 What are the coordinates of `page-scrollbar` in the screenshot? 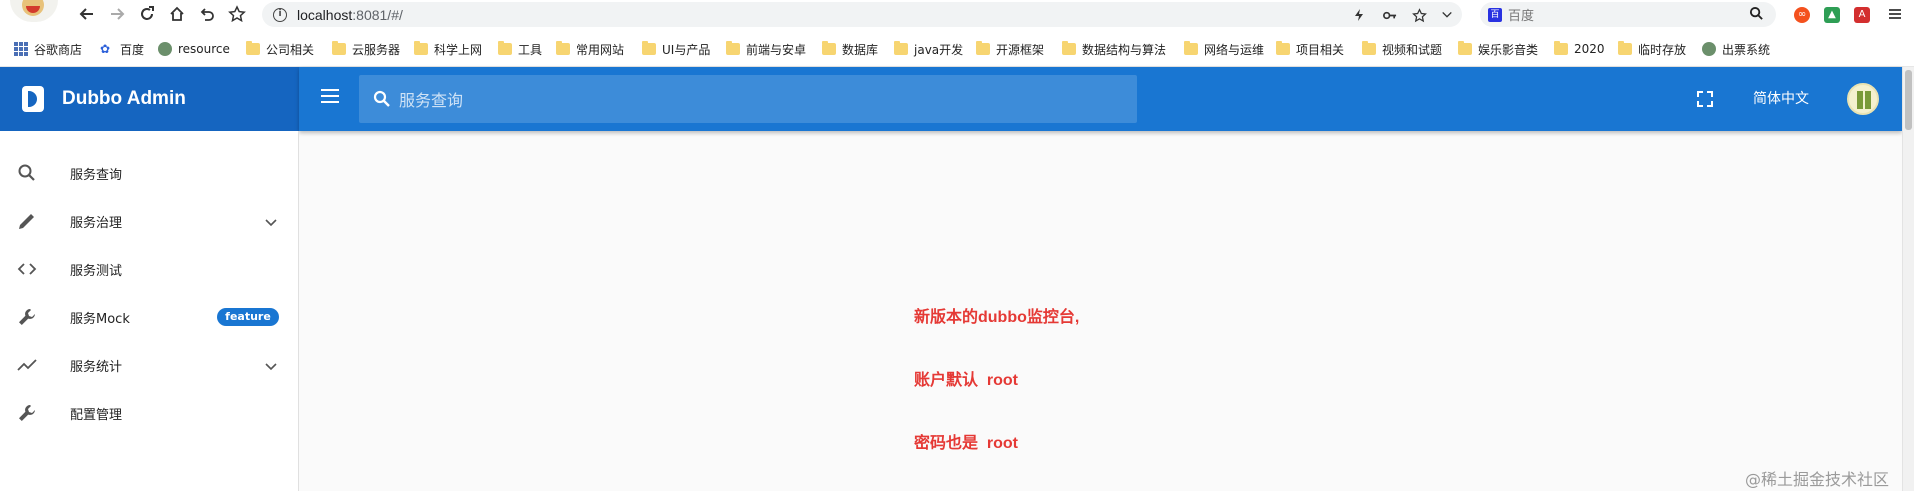 It's located at (1908, 279).